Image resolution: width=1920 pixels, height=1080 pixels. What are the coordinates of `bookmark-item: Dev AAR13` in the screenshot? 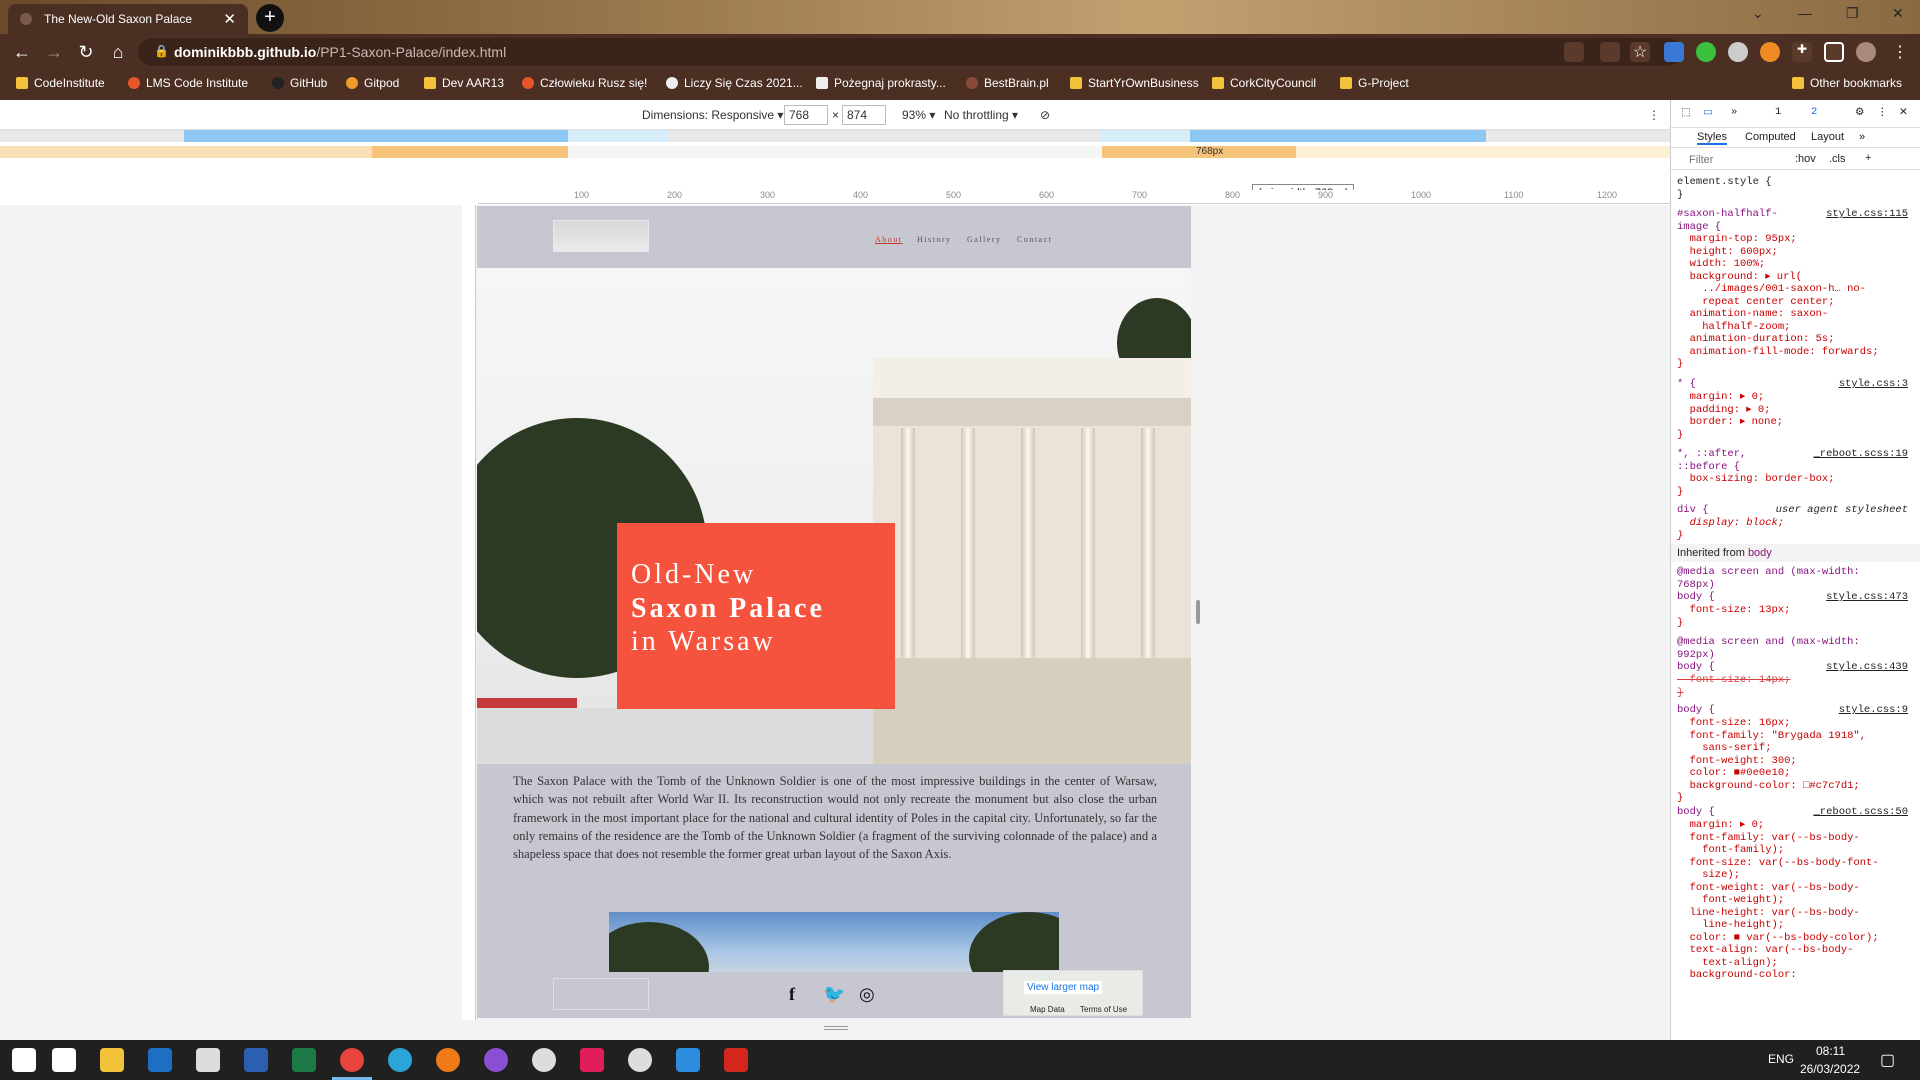 It's located at (464, 83).